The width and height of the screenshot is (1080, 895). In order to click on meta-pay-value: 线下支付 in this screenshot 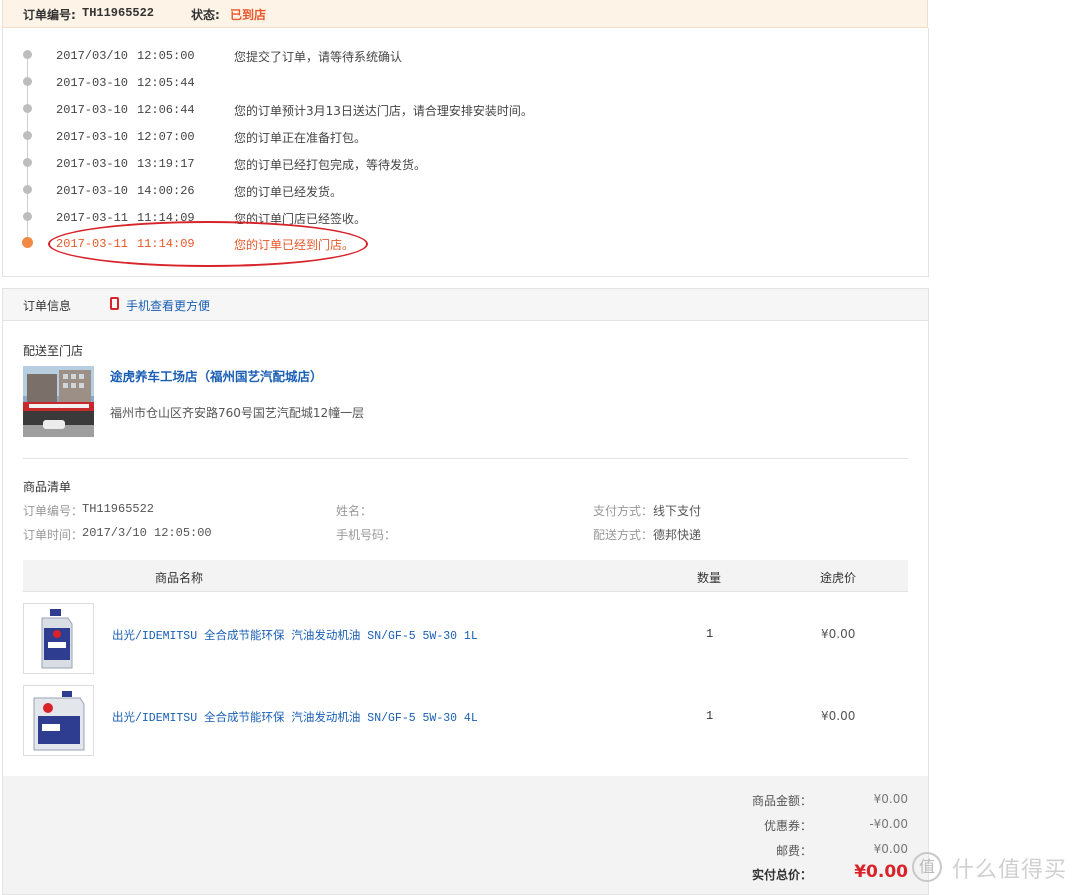, I will do `click(677, 511)`.